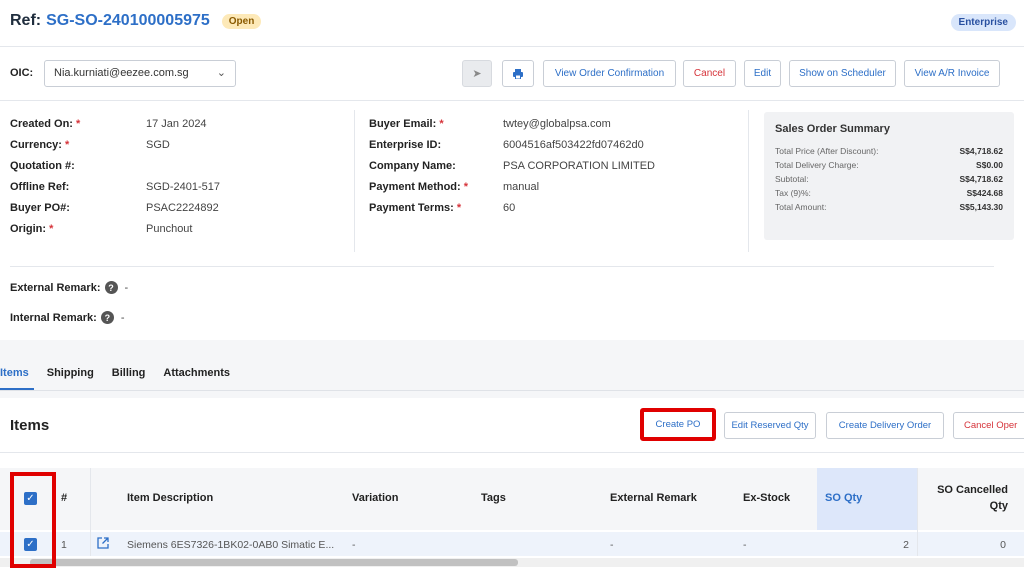 The image size is (1024, 574). I want to click on tab-billing: Billing, so click(129, 373).